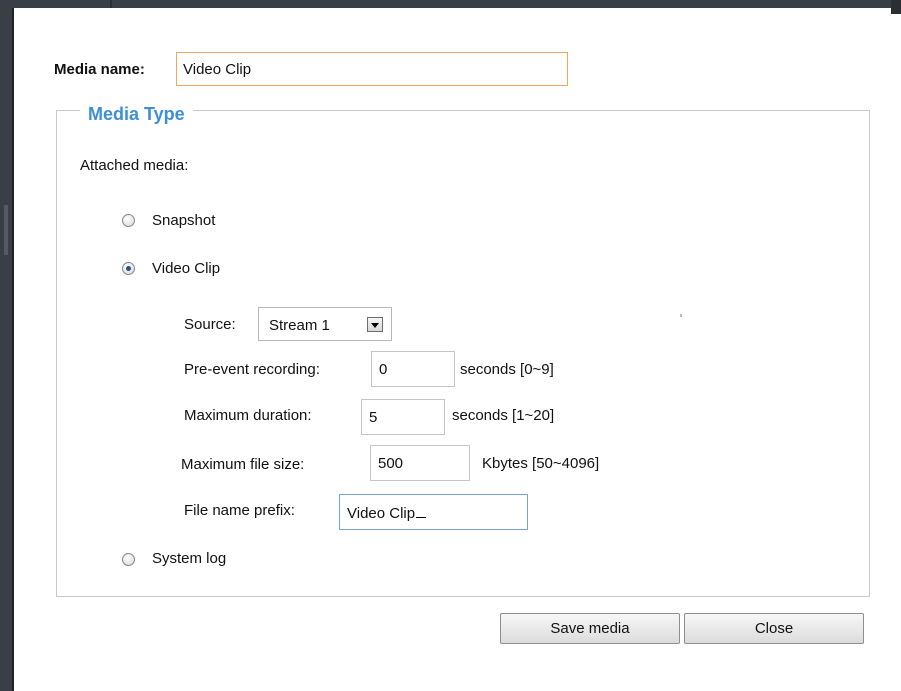 The width and height of the screenshot is (901, 691). Describe the element at coordinates (403, 417) in the screenshot. I see `max-duration-input: 5` at that location.